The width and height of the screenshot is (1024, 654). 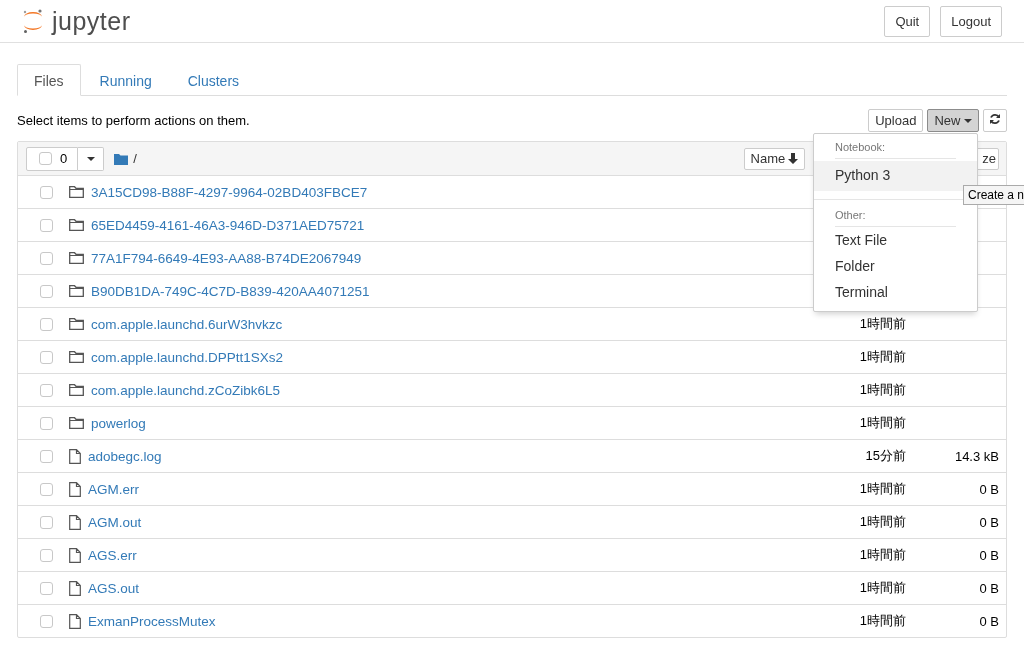 What do you see at coordinates (187, 357) in the screenshot?
I see `item-link: com.apple.launchd.DPPtt1SXs2` at bounding box center [187, 357].